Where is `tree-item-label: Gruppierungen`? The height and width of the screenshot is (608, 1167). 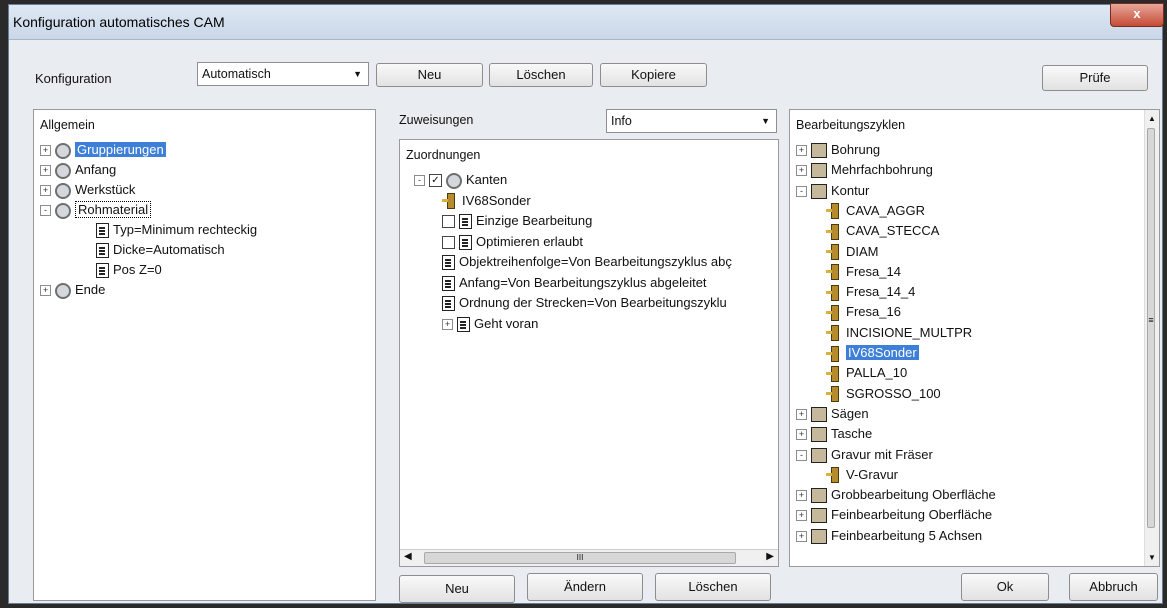
tree-item-label: Gruppierungen is located at coordinates (120, 149).